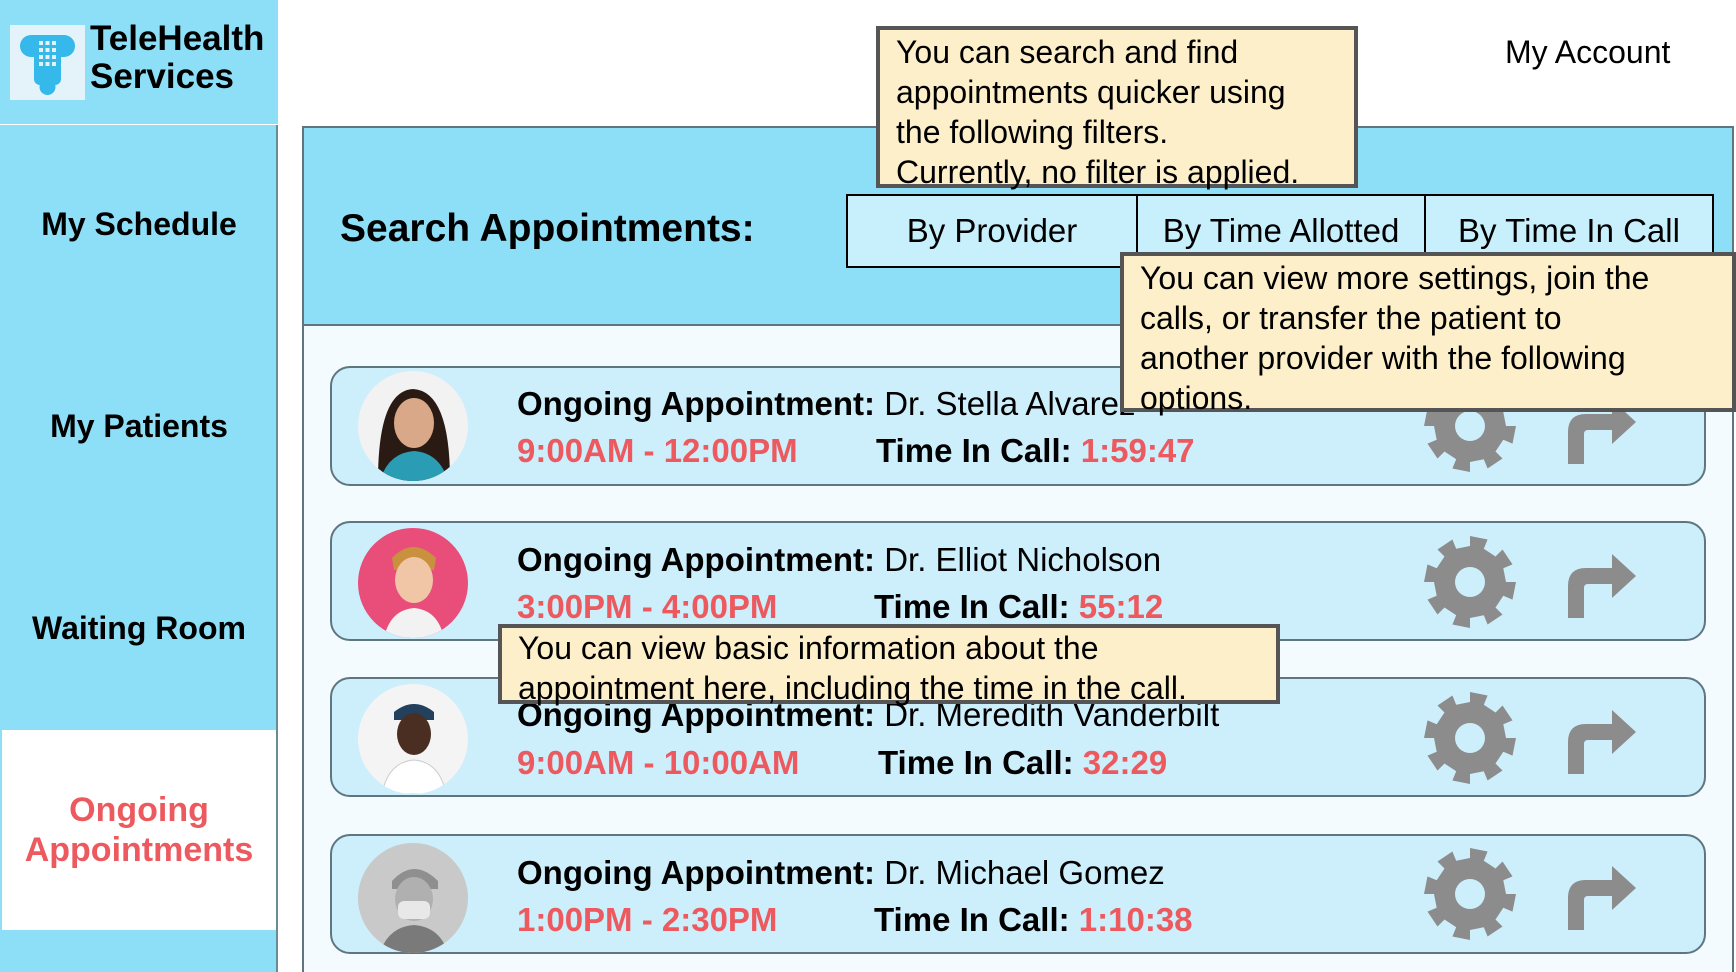 The height and width of the screenshot is (972, 1736). I want to click on time-in-call: Time In Call: 1:59:47, so click(1035, 451).